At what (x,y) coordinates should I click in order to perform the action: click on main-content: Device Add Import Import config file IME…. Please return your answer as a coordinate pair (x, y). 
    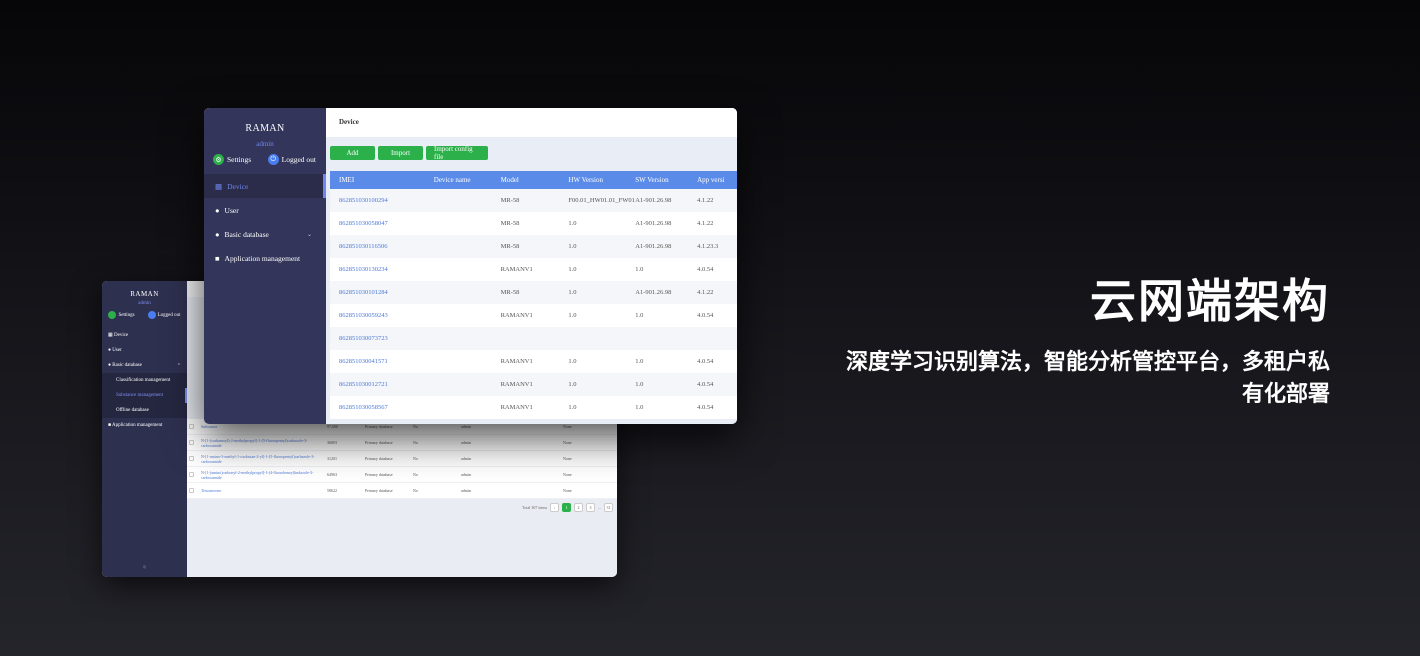
    Looking at the image, I should click on (531, 266).